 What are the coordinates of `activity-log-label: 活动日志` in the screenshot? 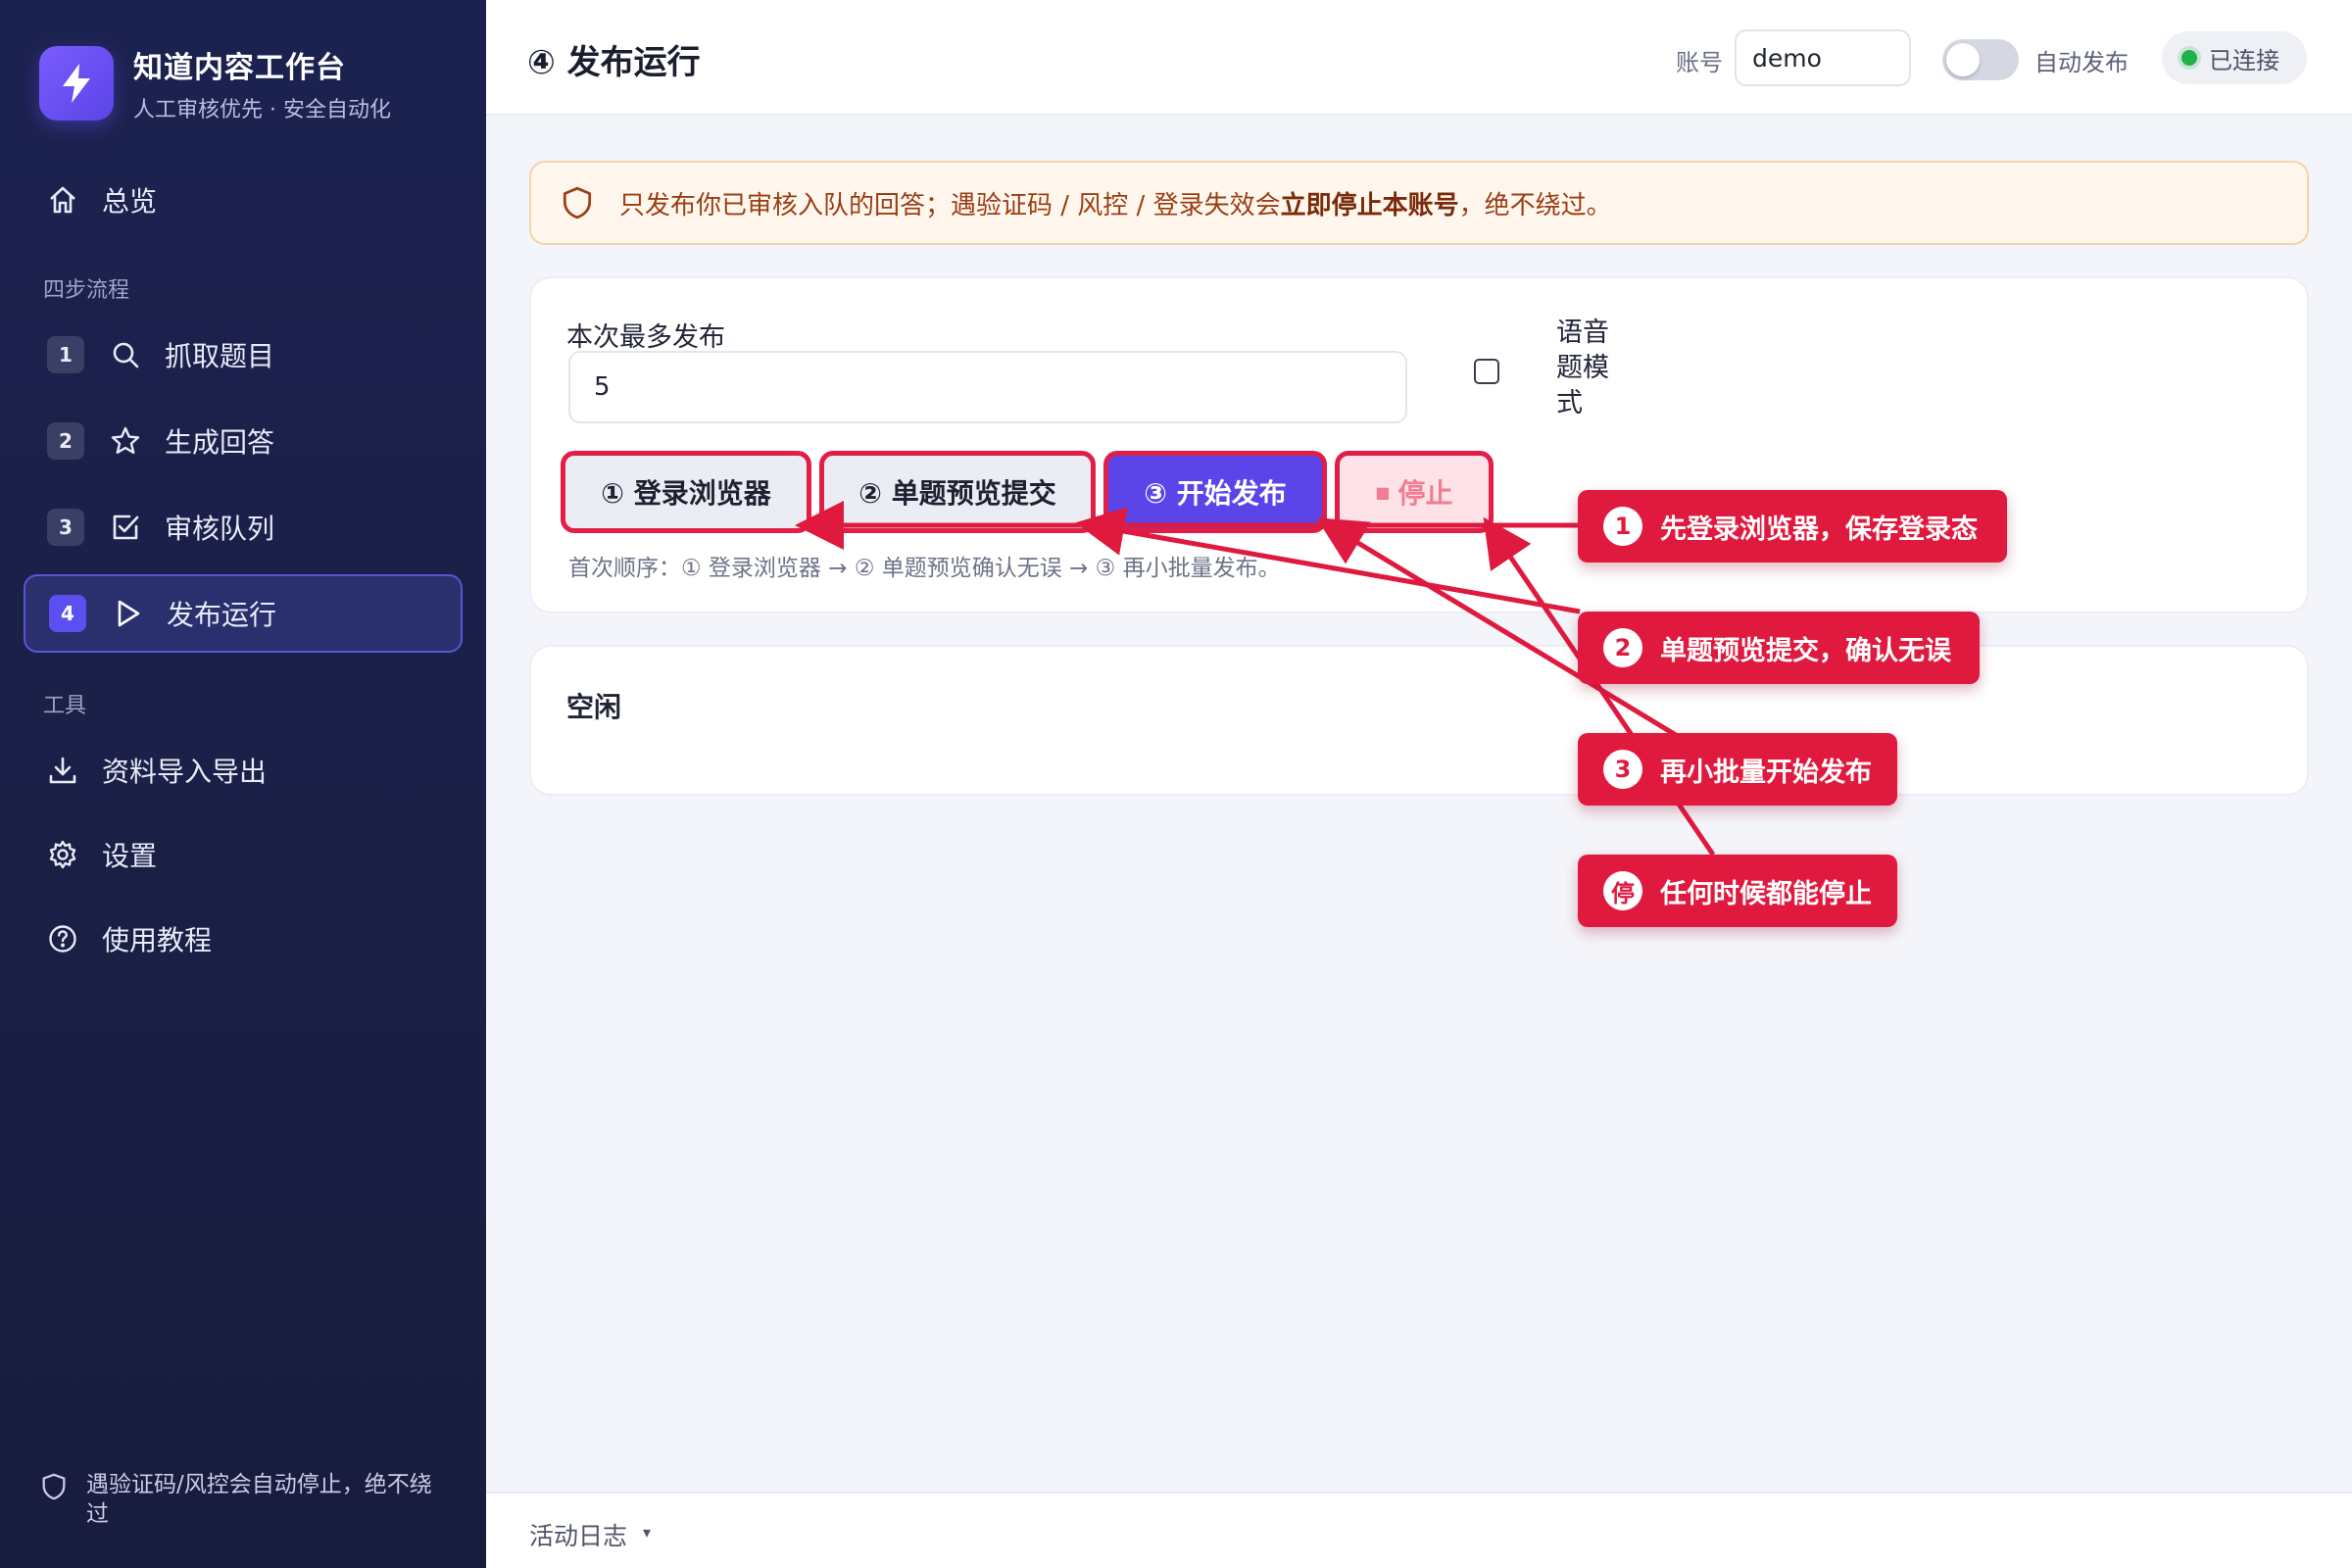 It's located at (578, 1536).